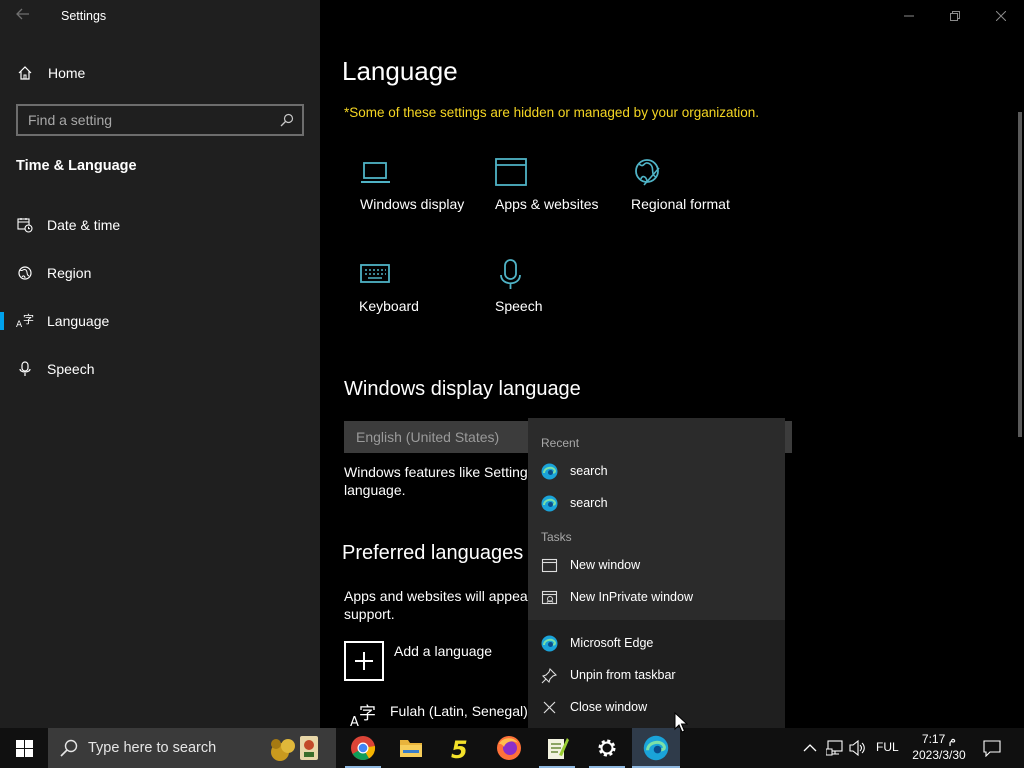  What do you see at coordinates (609, 707) in the screenshot?
I see `jumplist-item-label: Close window` at bounding box center [609, 707].